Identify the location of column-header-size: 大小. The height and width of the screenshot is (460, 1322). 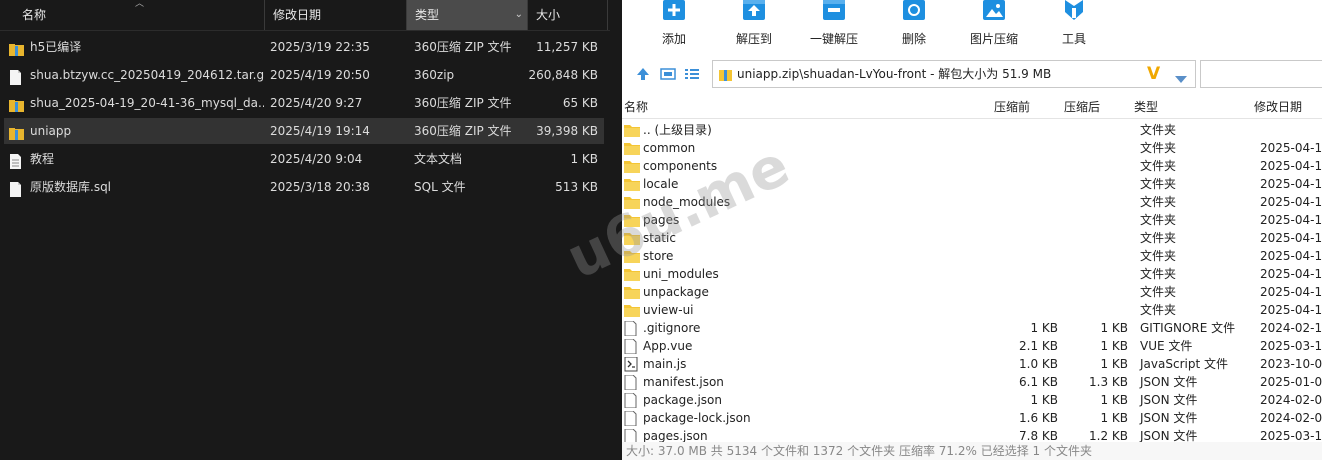
(568, 15).